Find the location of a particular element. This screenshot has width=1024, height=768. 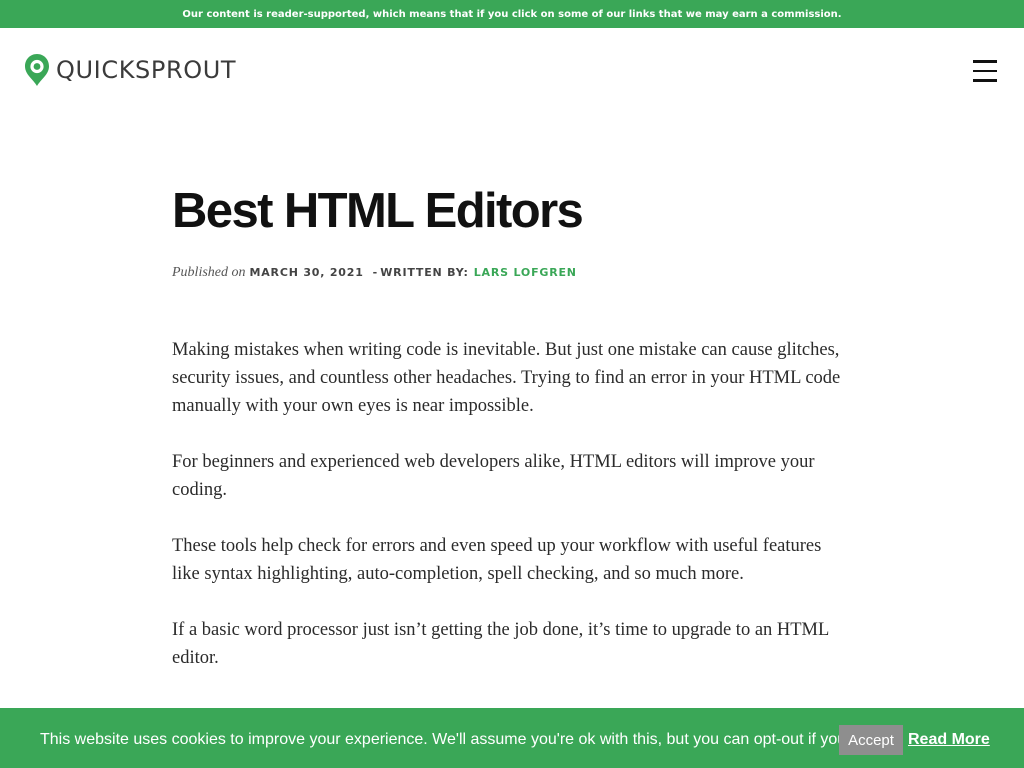

site-logo: QUICKSPROUT is located at coordinates (130, 70).